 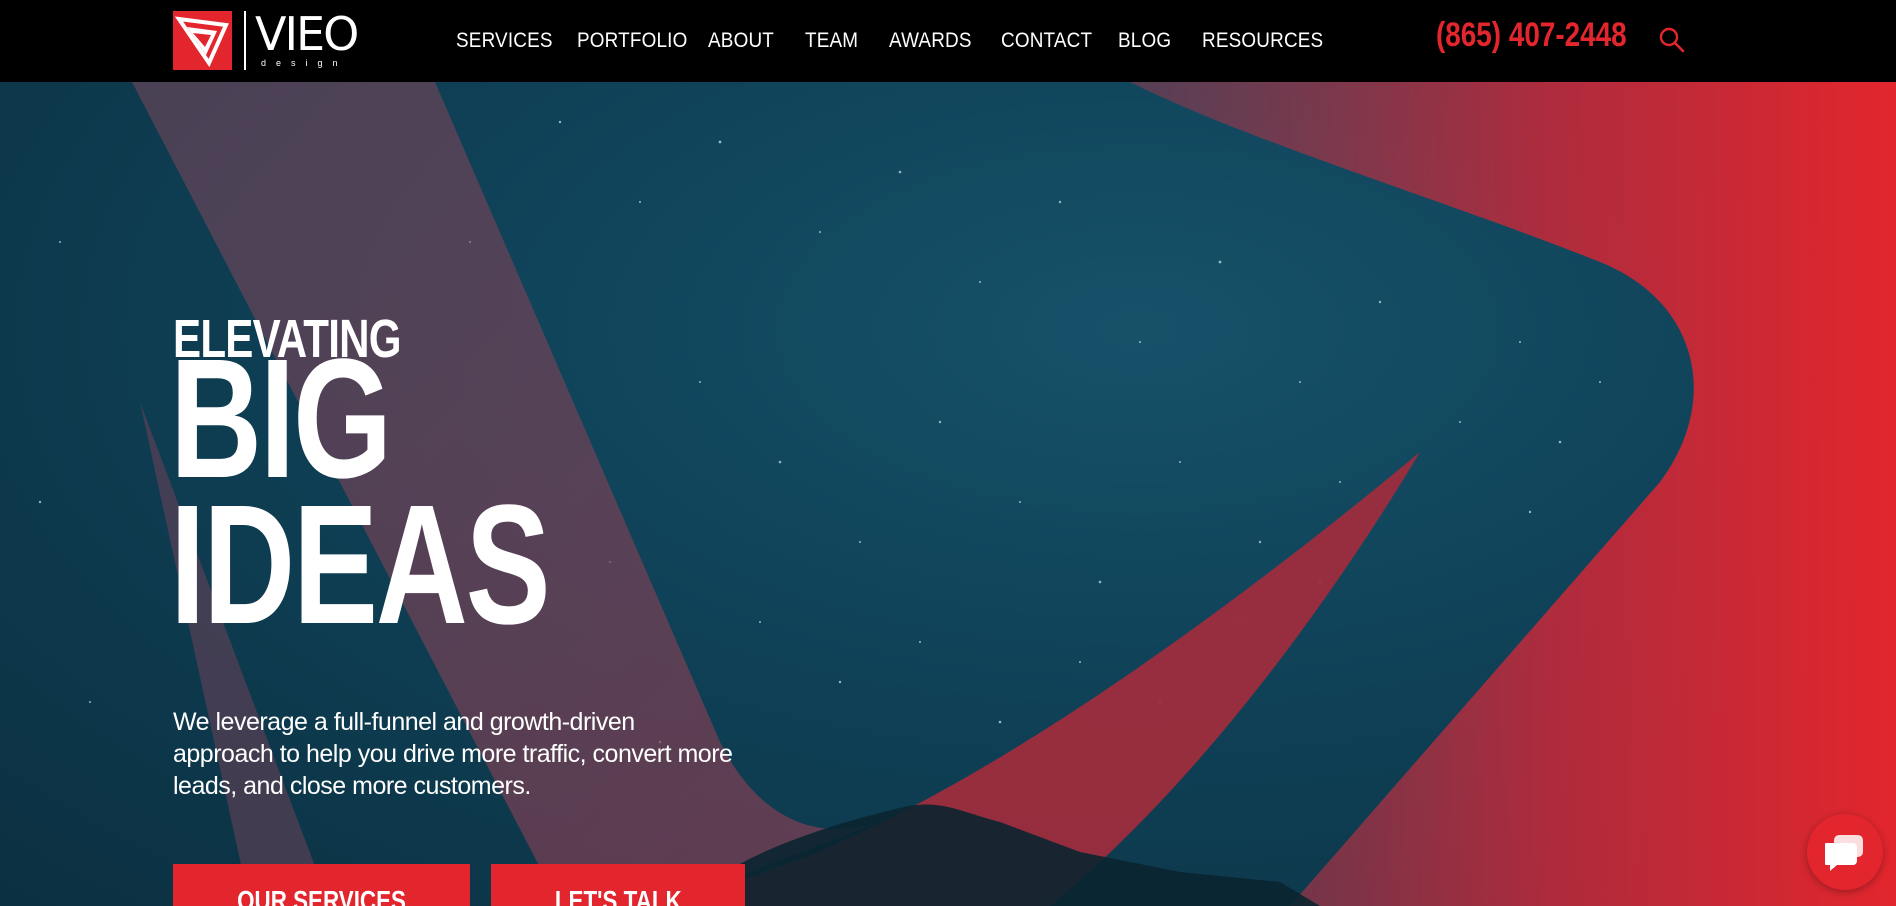 I want to click on hero-headline-line2: IDEAS, so click(x=360, y=565).